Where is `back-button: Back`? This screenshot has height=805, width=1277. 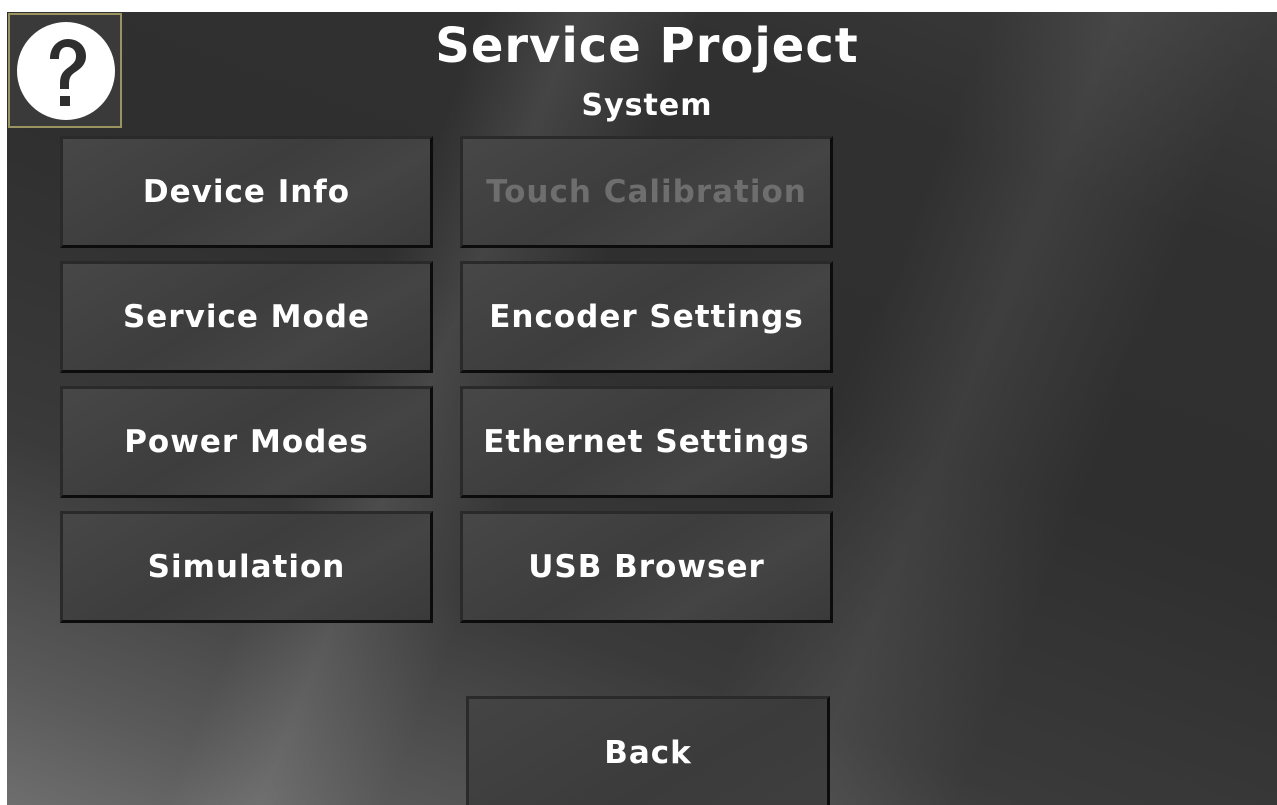
back-button: Back is located at coordinates (648, 750).